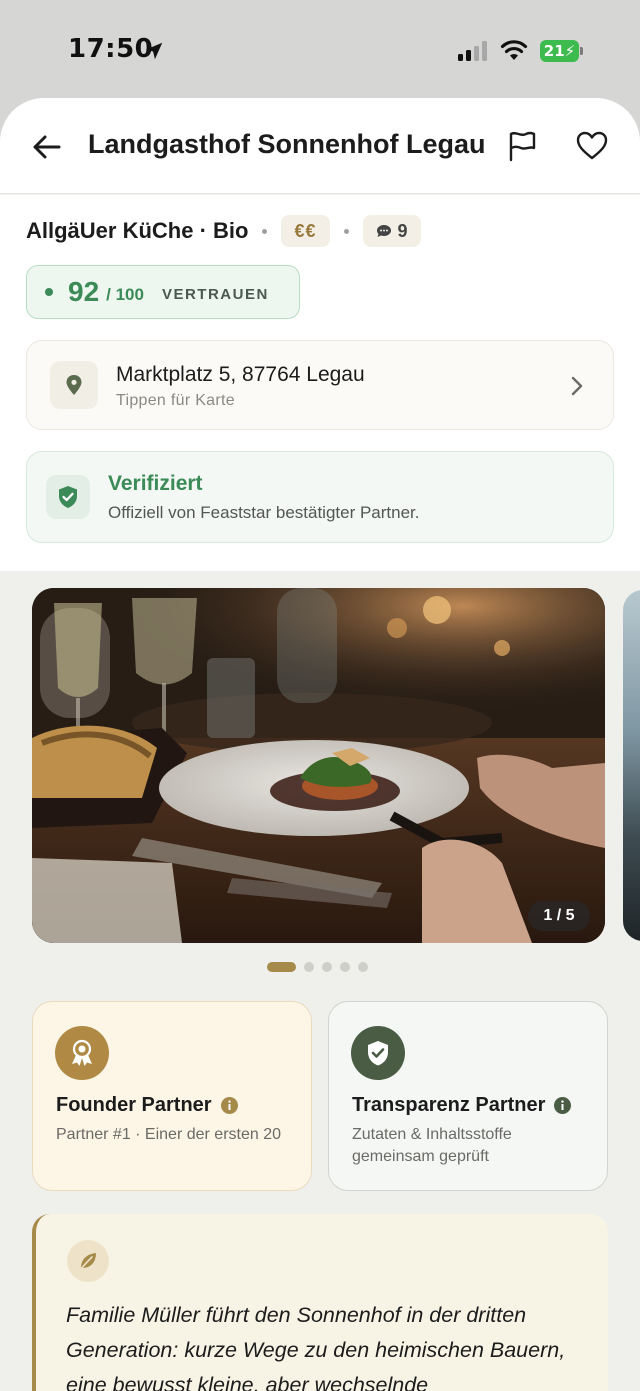 This screenshot has width=640, height=1391. Describe the element at coordinates (592, 146) in the screenshot. I see `heart-icon` at that location.